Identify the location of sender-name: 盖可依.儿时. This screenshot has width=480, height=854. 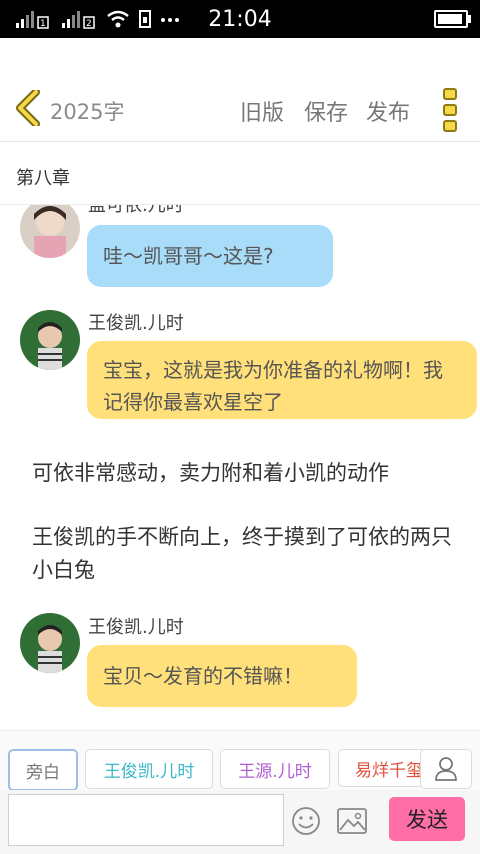
(136, 210).